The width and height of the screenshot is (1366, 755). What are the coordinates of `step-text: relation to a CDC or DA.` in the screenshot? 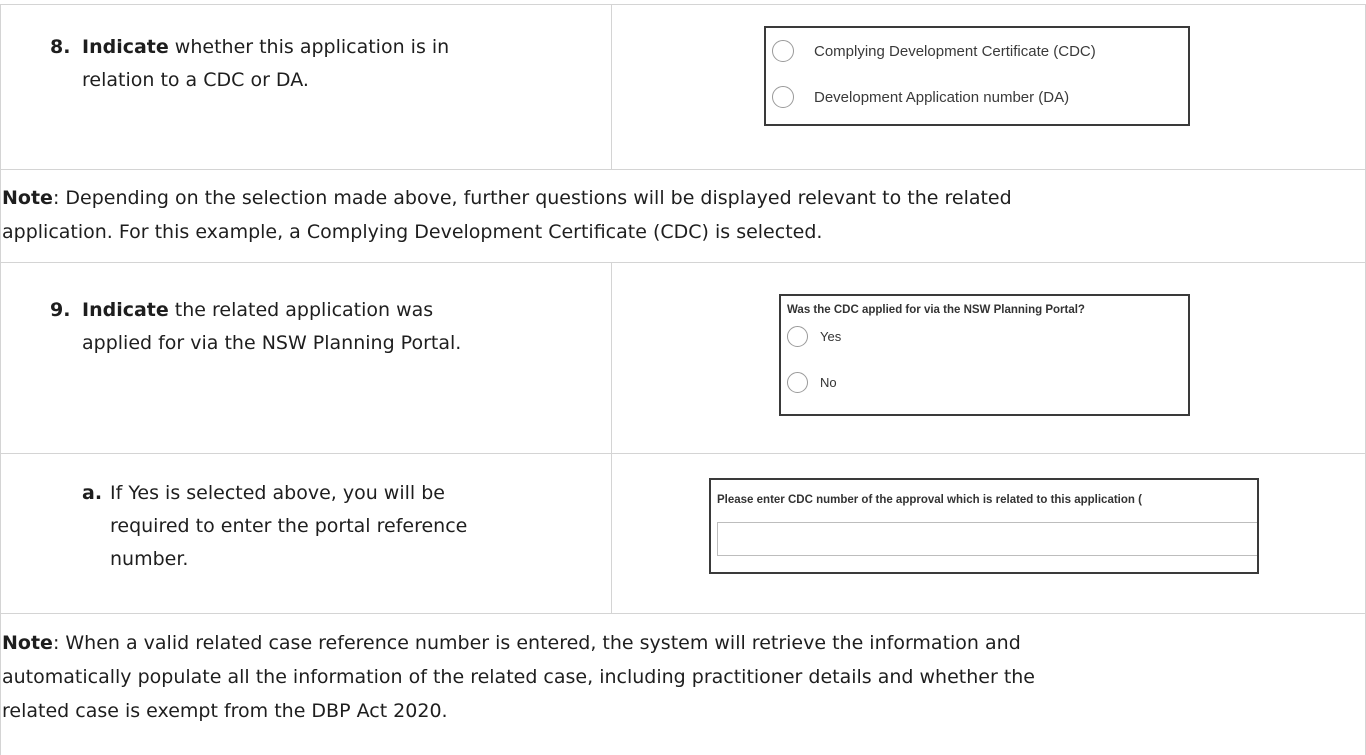 It's located at (195, 80).